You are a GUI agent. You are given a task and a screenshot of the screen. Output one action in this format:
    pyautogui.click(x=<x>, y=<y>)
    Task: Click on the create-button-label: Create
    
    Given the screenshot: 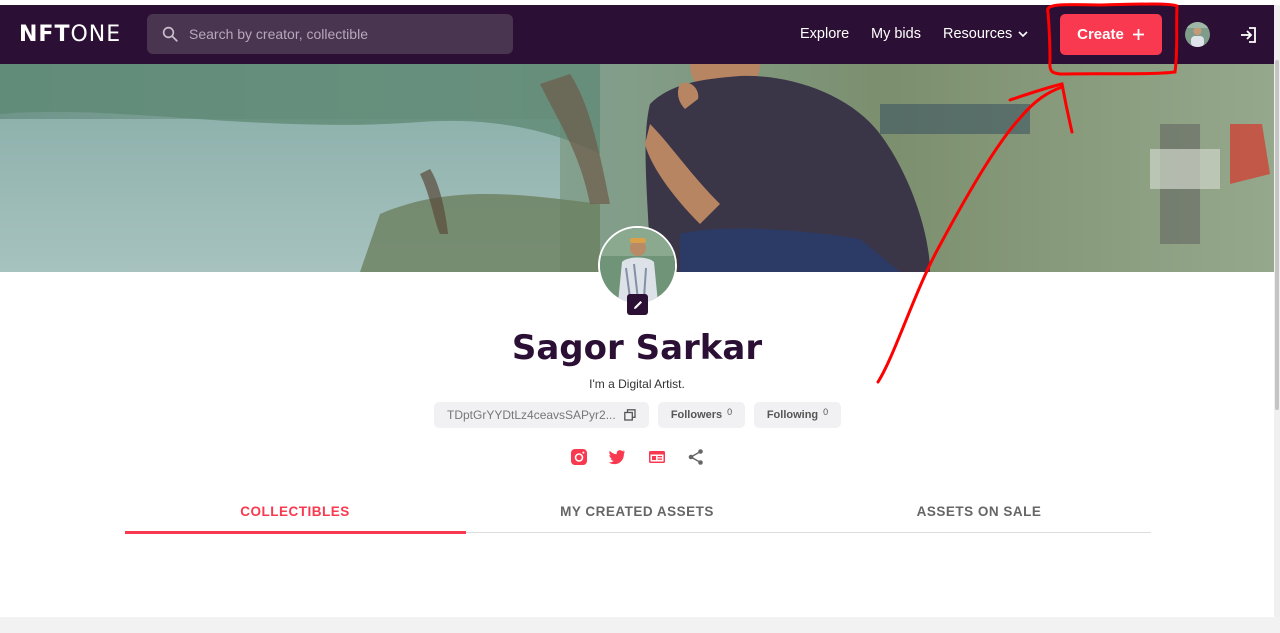 What is the action you would take?
    pyautogui.click(x=1100, y=34)
    